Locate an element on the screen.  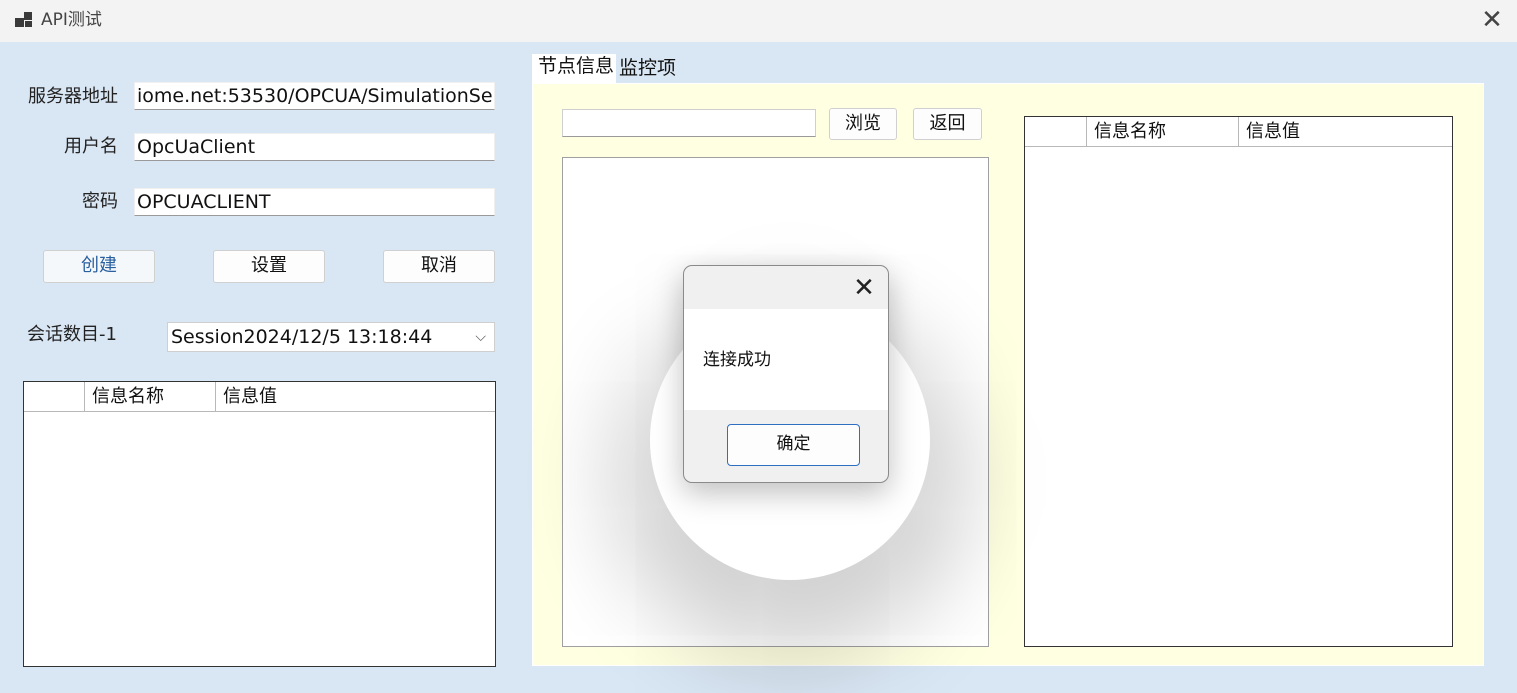
session-select-value: Session2024/12/5 13:18:44 is located at coordinates (302, 337).